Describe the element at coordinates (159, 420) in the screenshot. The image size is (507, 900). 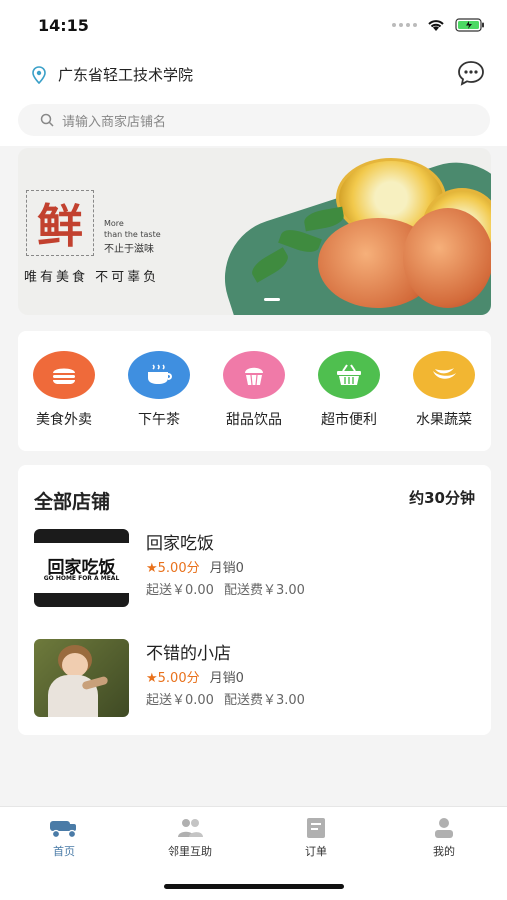
I see `category-label: 下午茶` at that location.